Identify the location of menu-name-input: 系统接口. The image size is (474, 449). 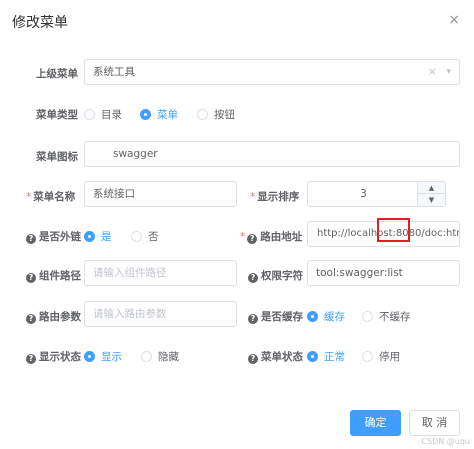
(160, 194).